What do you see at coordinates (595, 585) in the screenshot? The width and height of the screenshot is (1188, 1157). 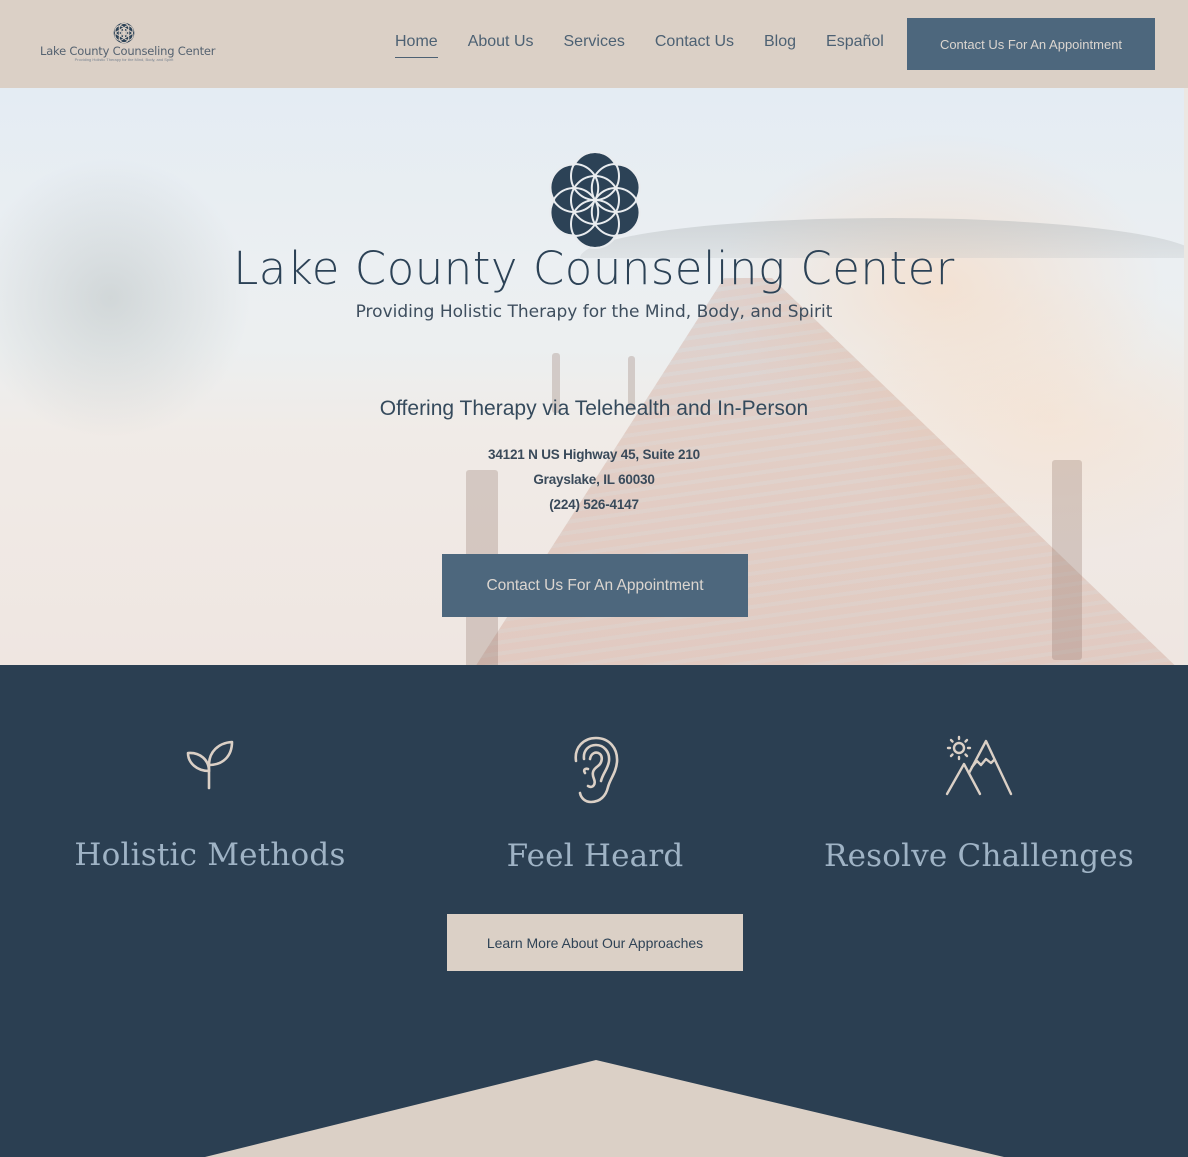 I see `hero-appointment-button: Contact Us For An Appointment` at bounding box center [595, 585].